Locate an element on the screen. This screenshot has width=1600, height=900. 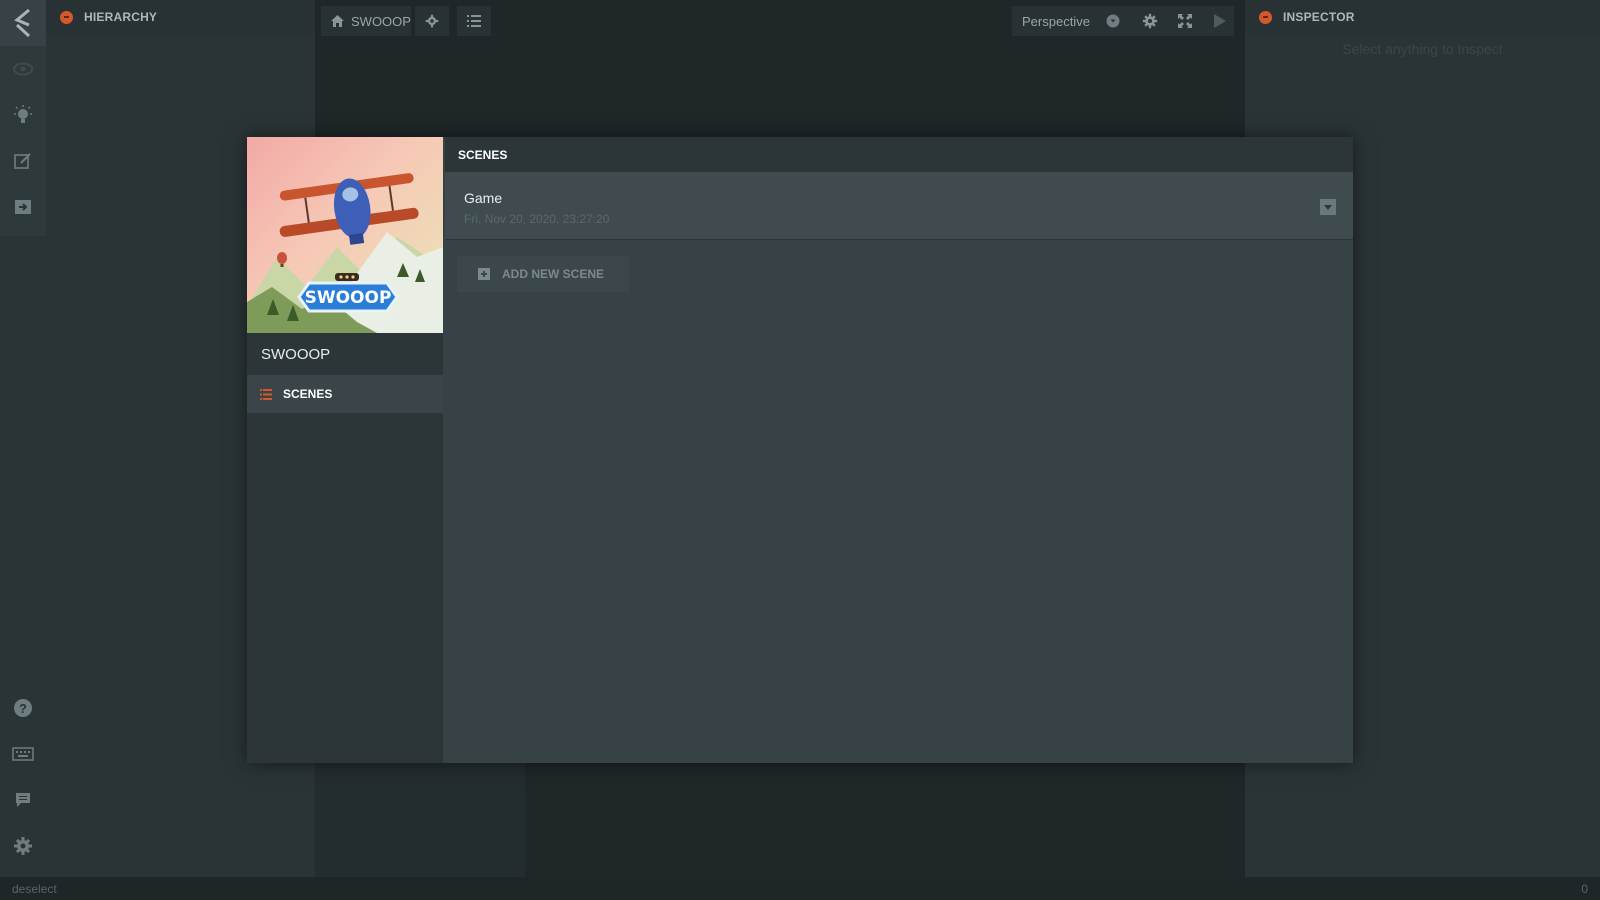
status-text: deselect is located at coordinates (34, 888).